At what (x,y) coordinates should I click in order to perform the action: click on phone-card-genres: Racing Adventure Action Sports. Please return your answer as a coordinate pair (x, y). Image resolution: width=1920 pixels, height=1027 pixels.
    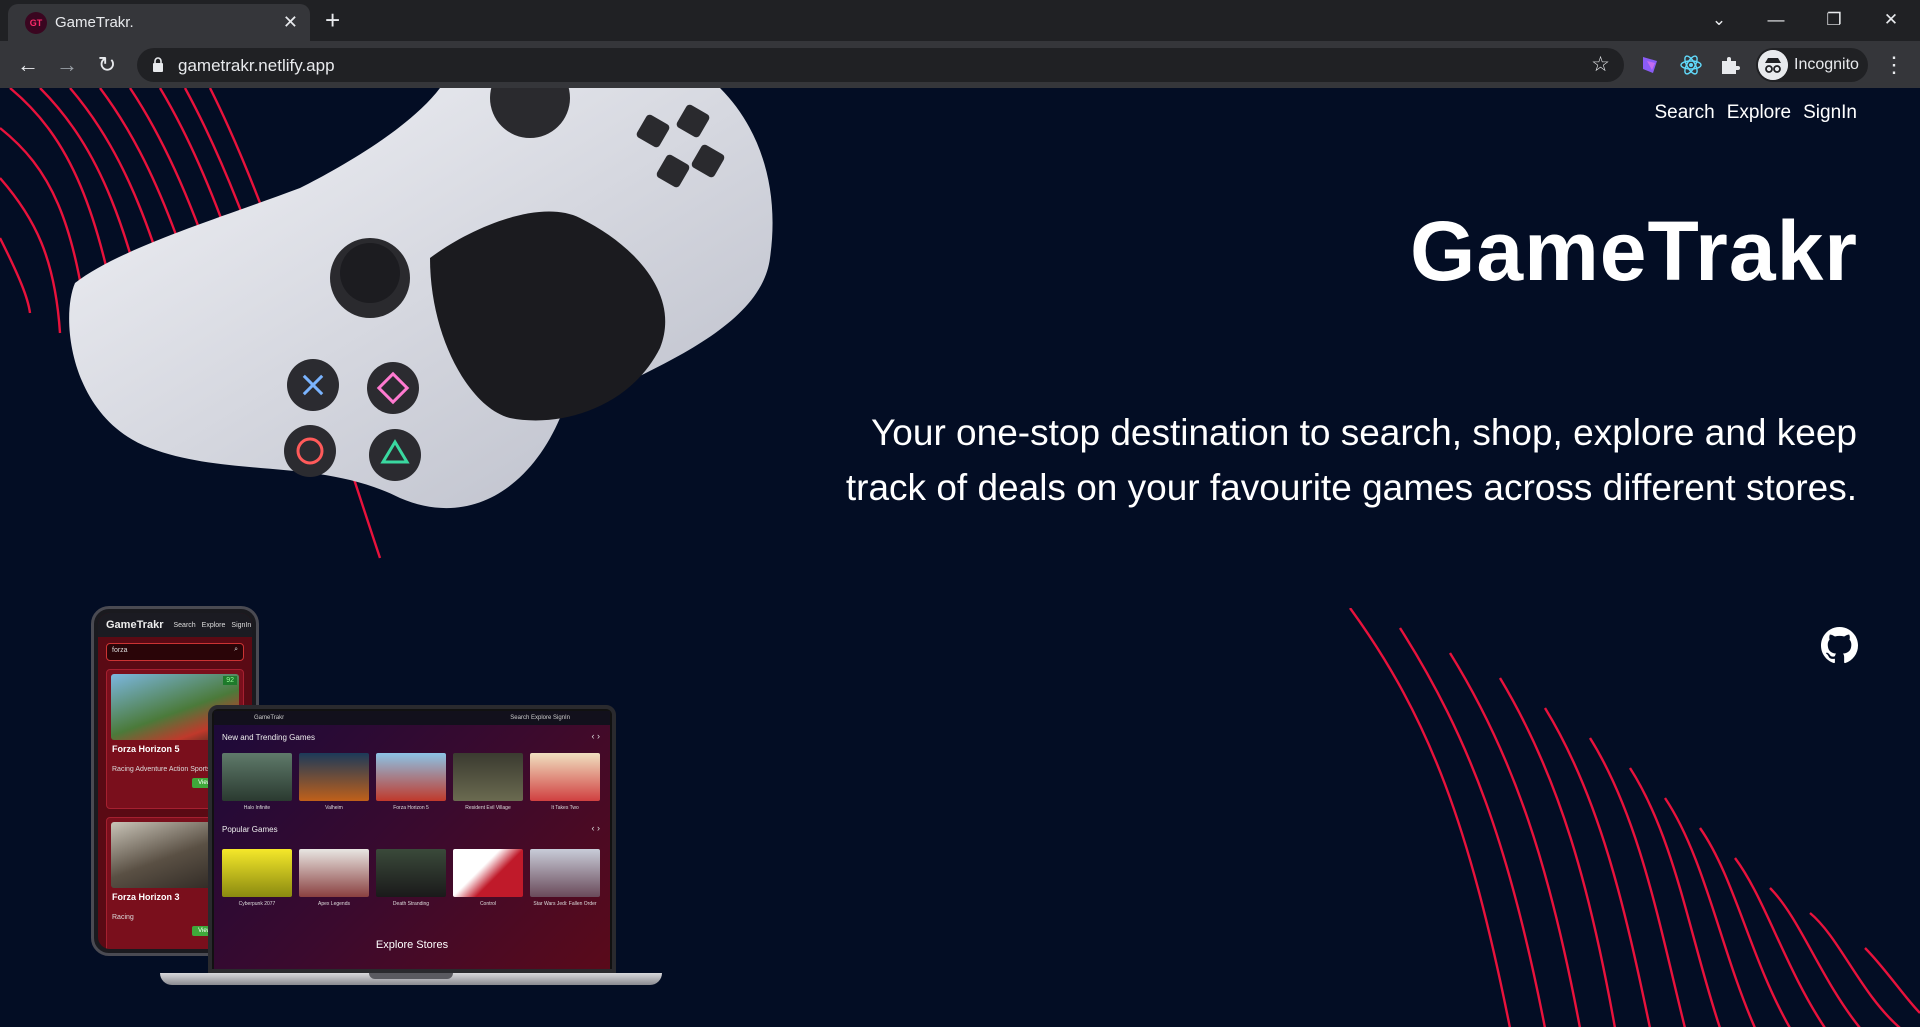
    Looking at the image, I should click on (161, 769).